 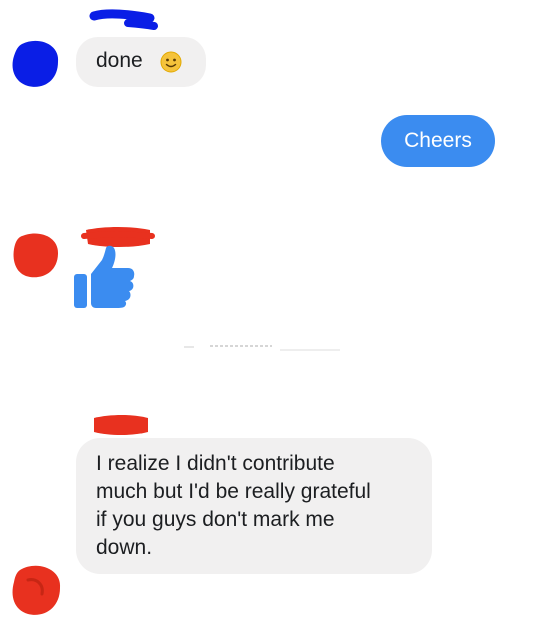 I want to click on message-text: Cheers, so click(x=438, y=140).